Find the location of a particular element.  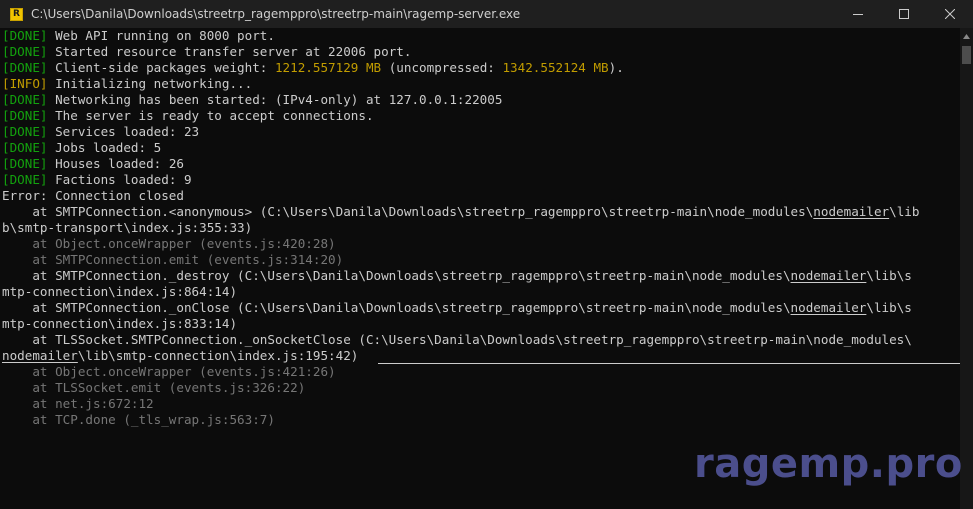

stack-line: mtp-connection\index.js:833:14) is located at coordinates (119, 324).